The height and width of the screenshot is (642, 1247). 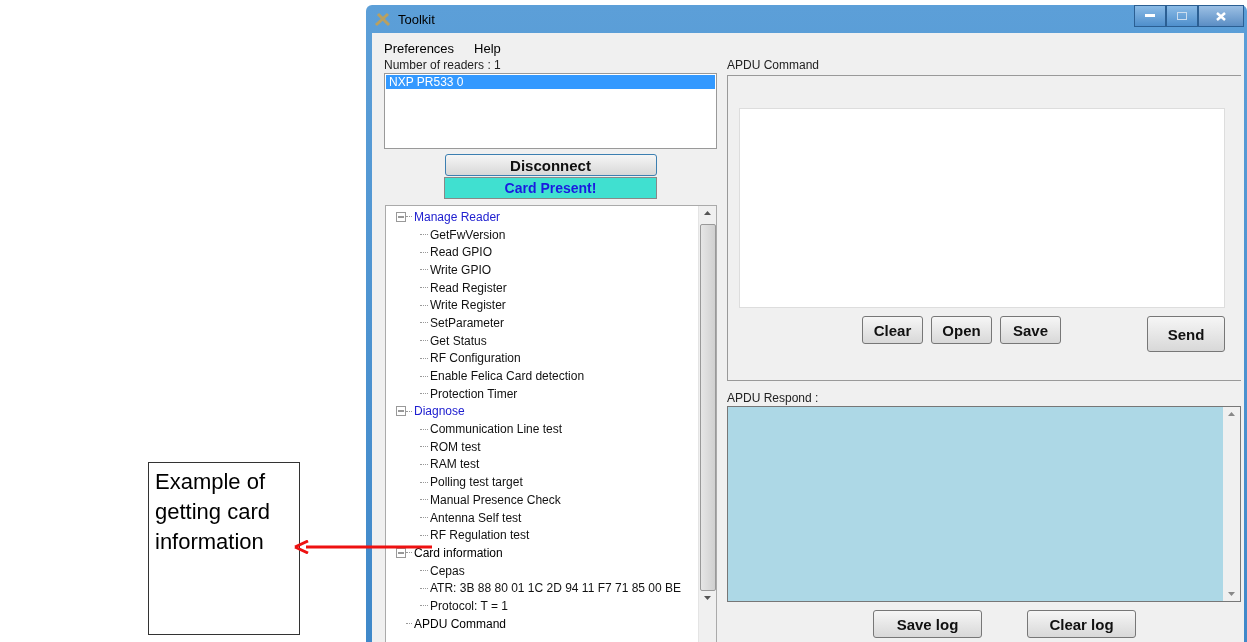 I want to click on tree-node: Manage Reader, so click(x=457, y=216).